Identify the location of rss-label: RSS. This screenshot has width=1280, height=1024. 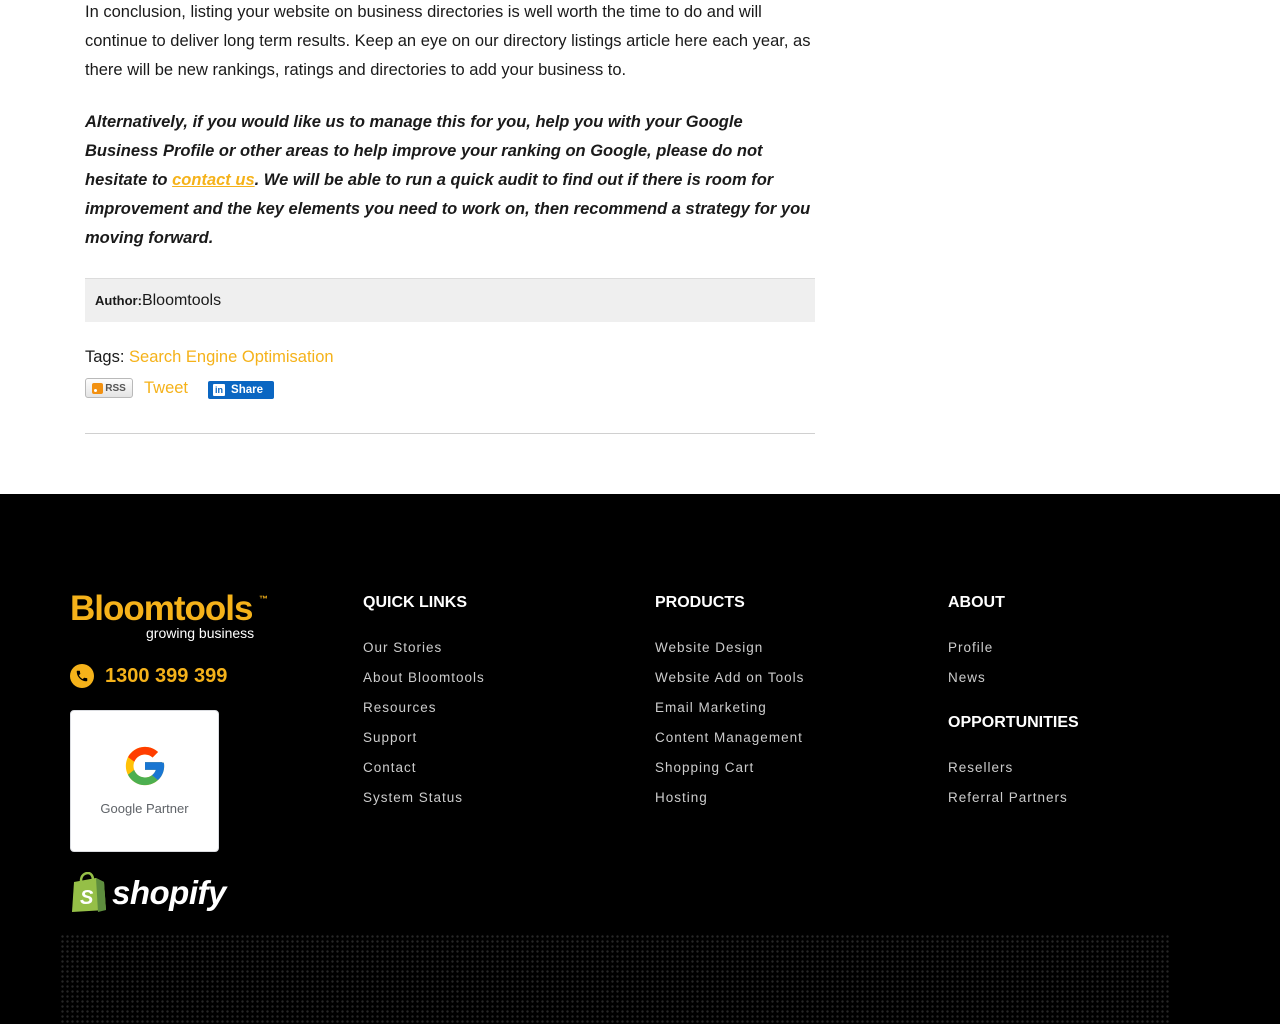
(115, 388).